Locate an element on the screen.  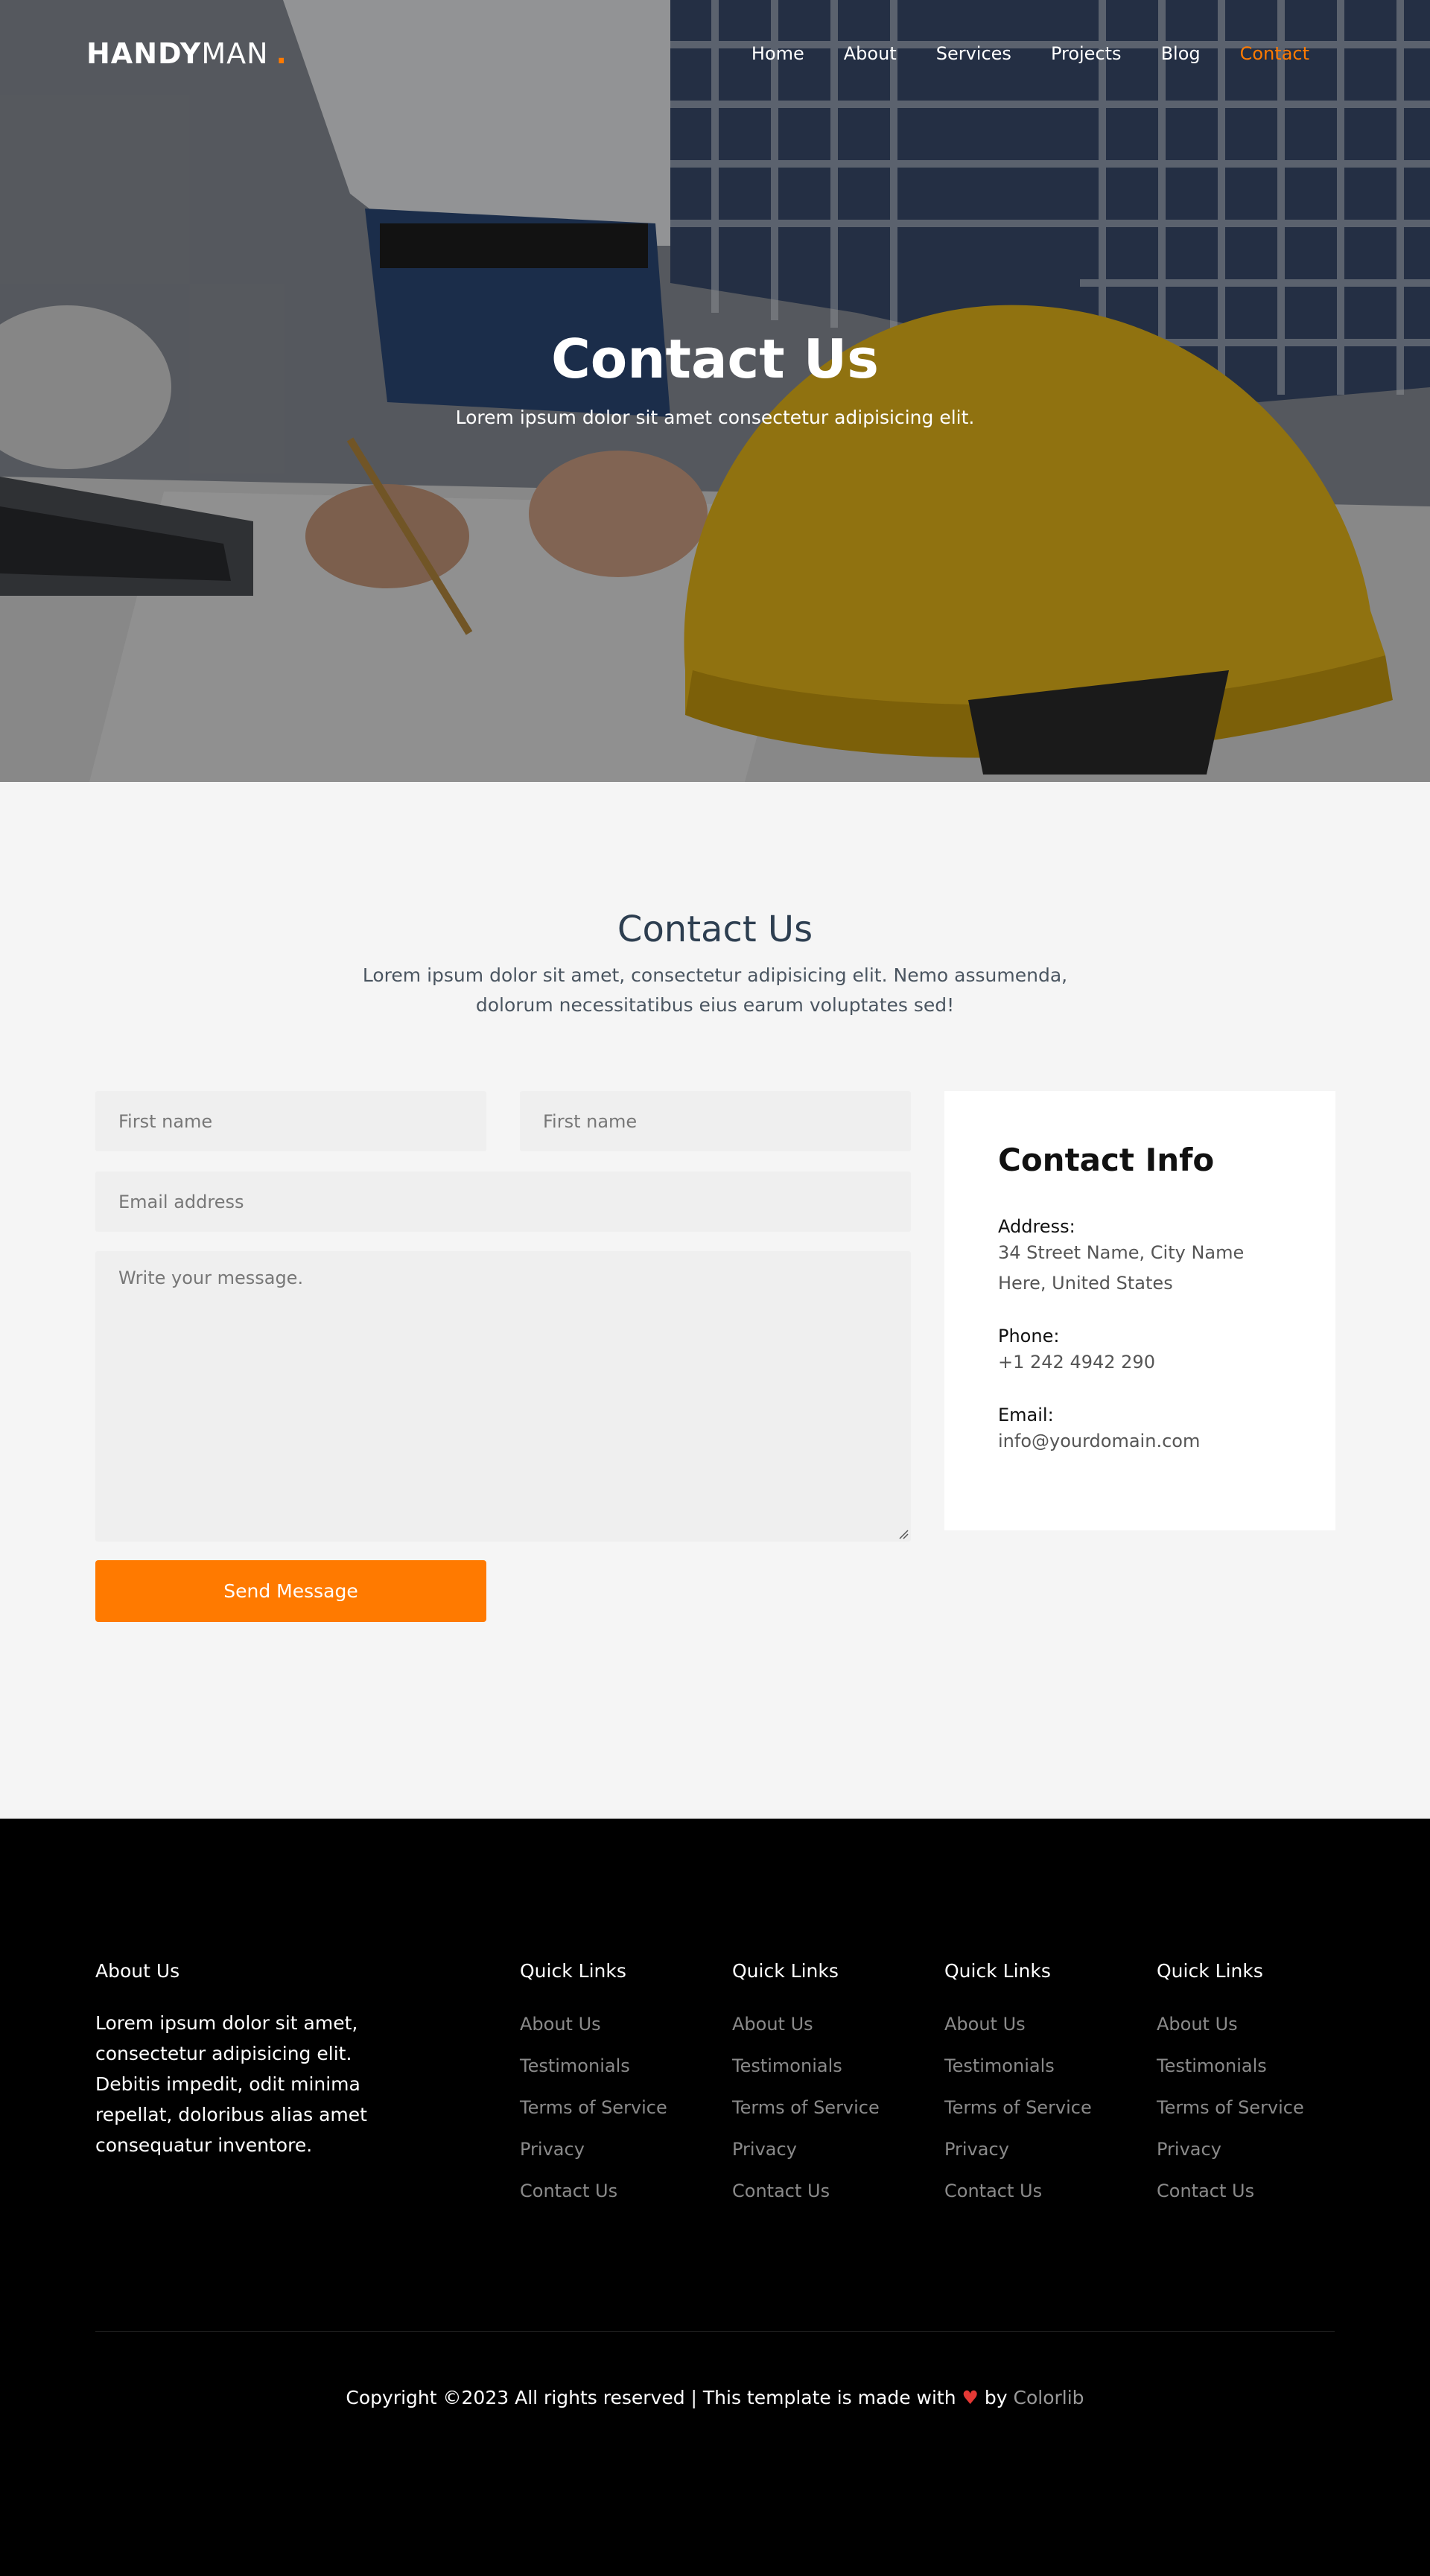
phone-value: +1 242 4942 290 is located at coordinates (1076, 1362).